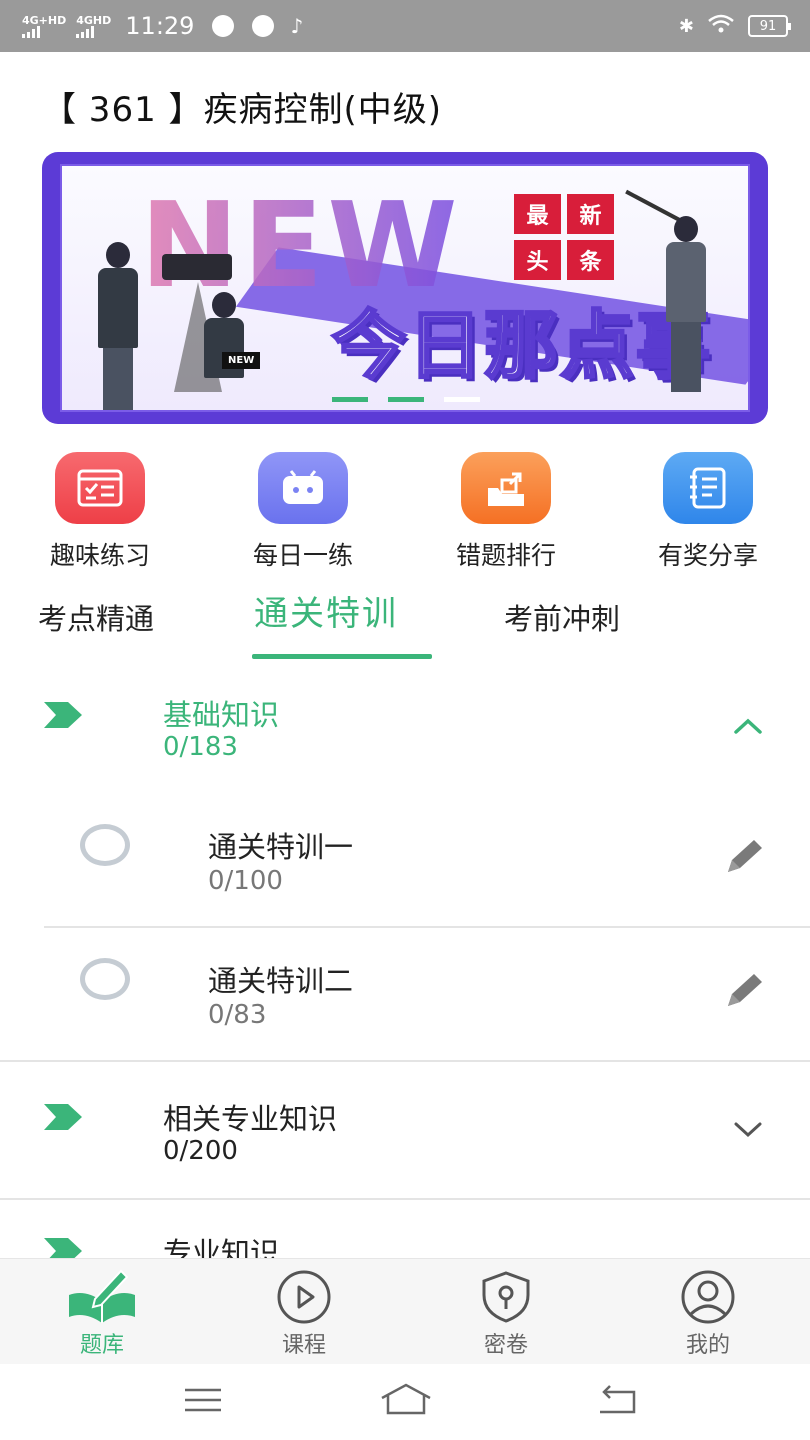  I want to click on mistake-export-icon, so click(506, 488).